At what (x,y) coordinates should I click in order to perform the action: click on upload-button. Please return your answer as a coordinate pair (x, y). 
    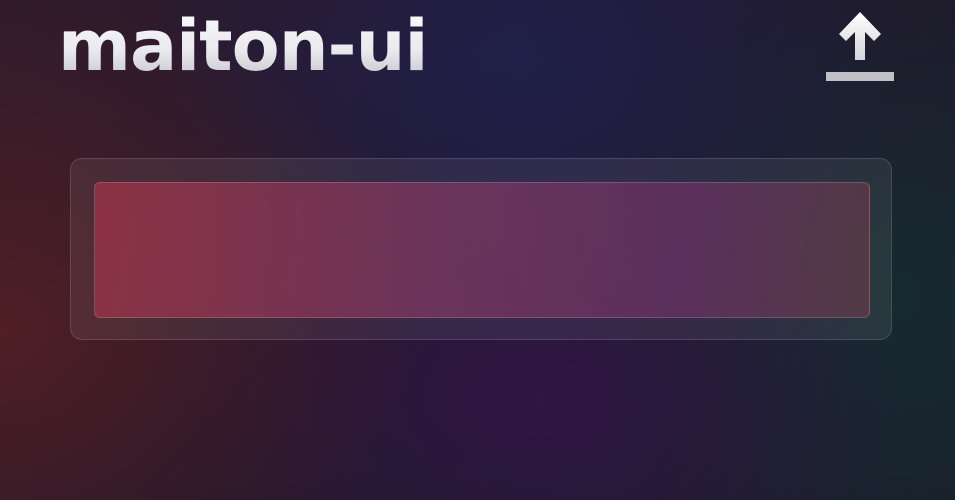
    Looking at the image, I should click on (860, 47).